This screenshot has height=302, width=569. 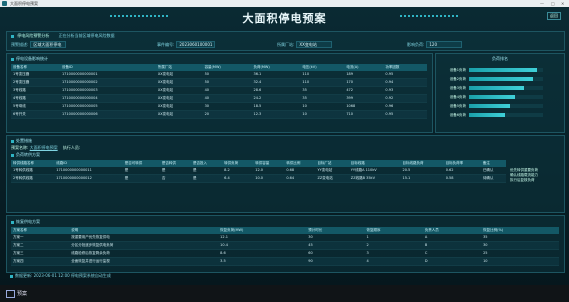 I want to click on recovery-table-header: 预计时长, so click(x=335, y=230).